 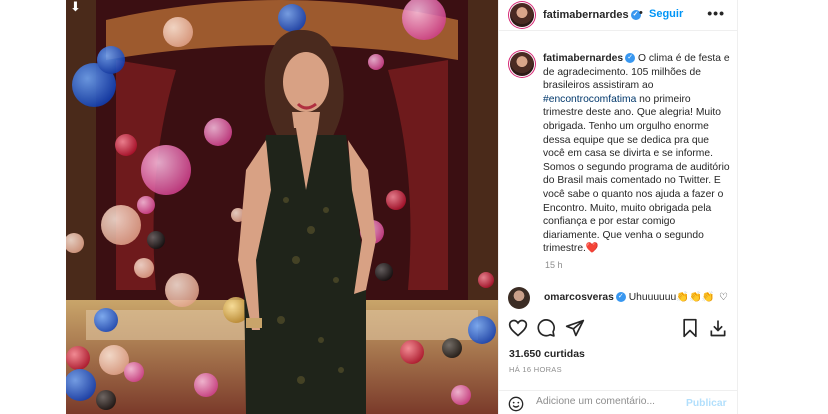 What do you see at coordinates (620, 328) in the screenshot?
I see `action-bar` at bounding box center [620, 328].